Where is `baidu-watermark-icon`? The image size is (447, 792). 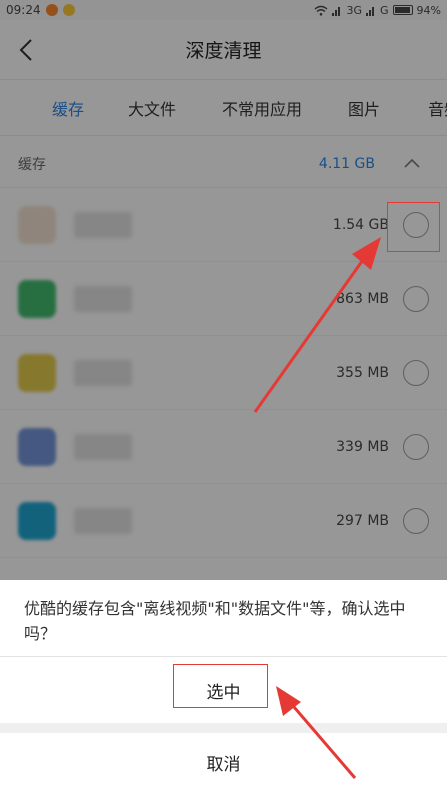
baidu-watermark-icon is located at coordinates (399, 750).